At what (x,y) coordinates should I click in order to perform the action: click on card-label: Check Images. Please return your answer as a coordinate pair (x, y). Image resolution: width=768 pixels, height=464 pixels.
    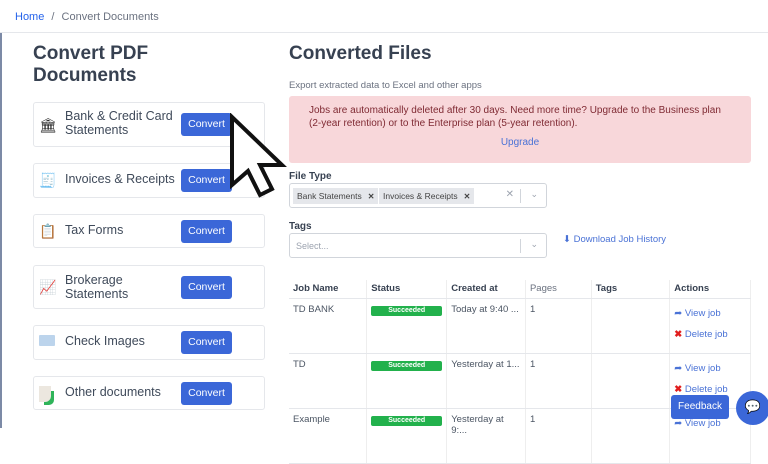
    Looking at the image, I should click on (105, 341).